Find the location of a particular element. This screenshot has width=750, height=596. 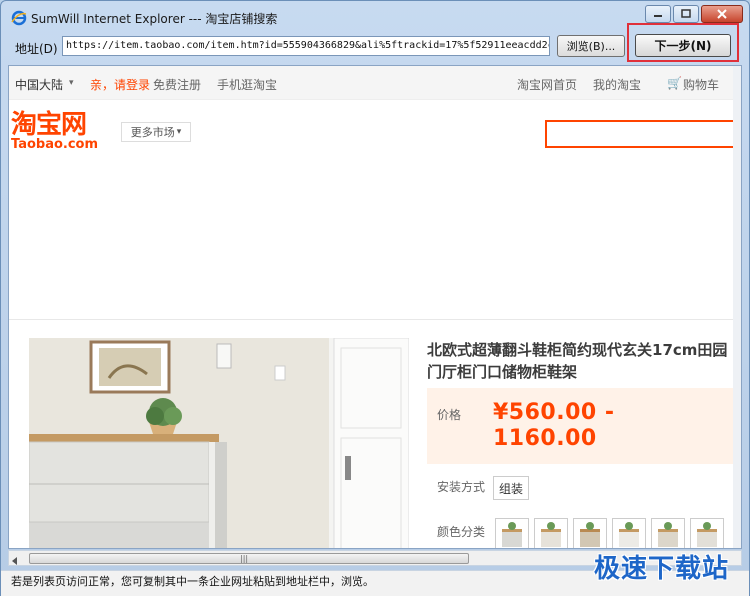

close-button is located at coordinates (722, 14).